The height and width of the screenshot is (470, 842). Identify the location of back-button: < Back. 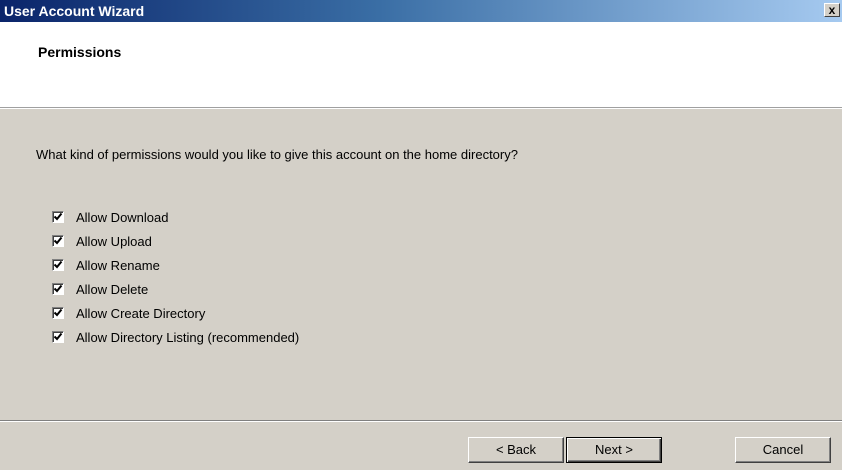
(516, 450).